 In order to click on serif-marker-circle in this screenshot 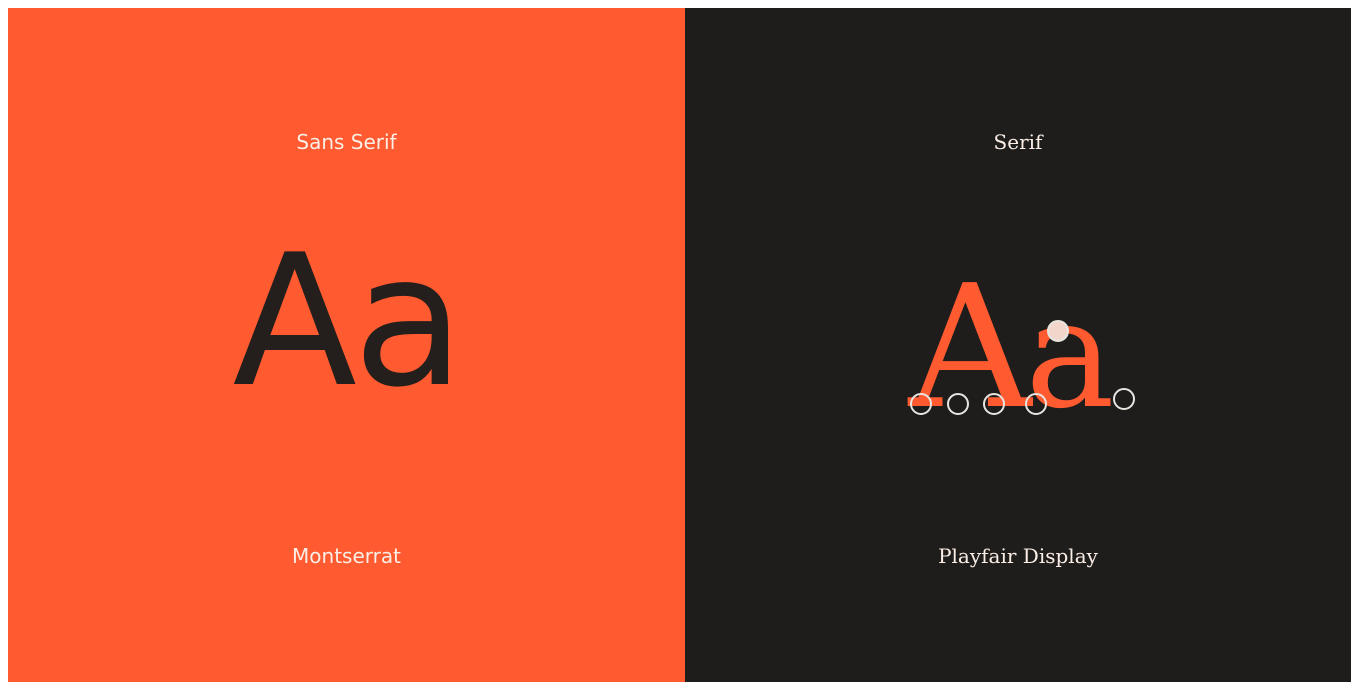, I will do `click(1124, 399)`.